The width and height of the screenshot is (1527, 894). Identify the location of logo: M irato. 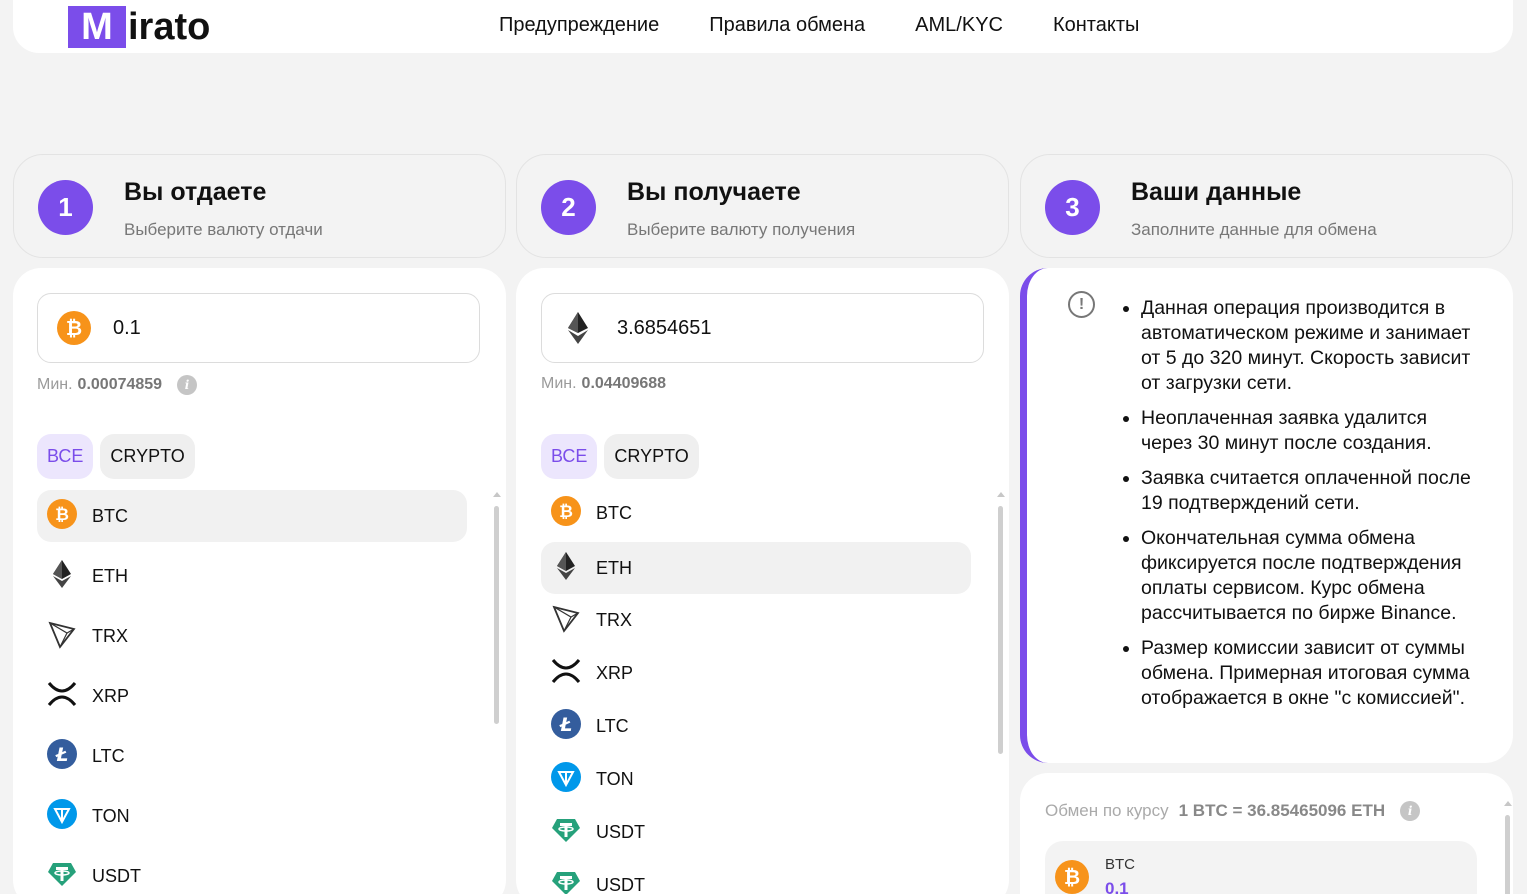
(139, 27).